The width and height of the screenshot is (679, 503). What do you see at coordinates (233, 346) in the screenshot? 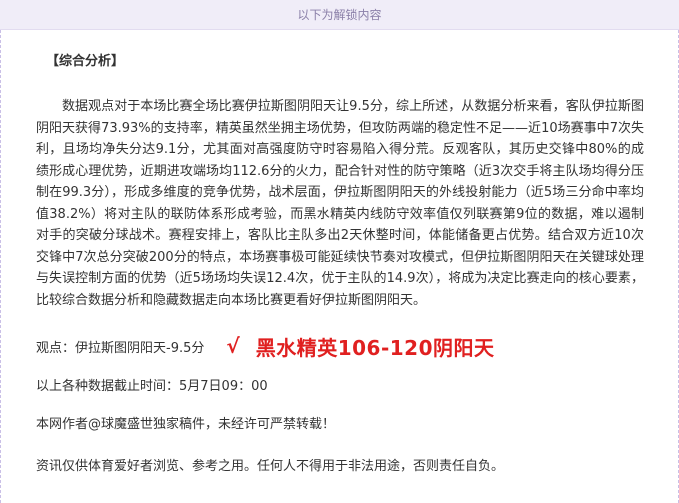
I see `check-mark-icon: √` at bounding box center [233, 346].